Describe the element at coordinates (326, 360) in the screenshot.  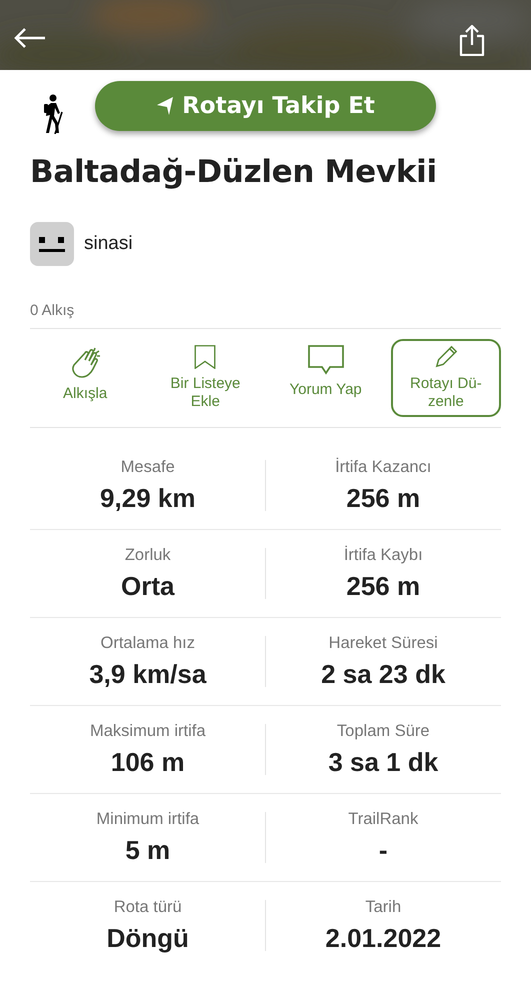
I see `speech-bubble-icon` at that location.